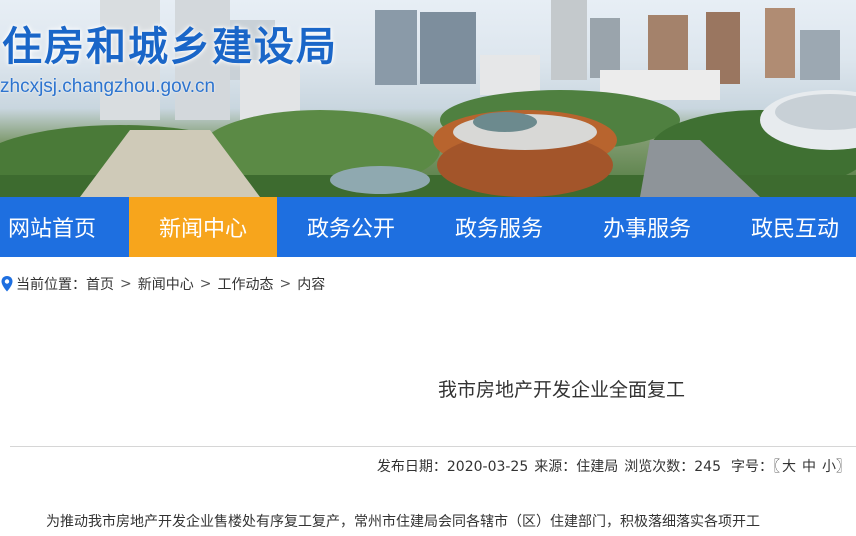 The height and width of the screenshot is (536, 856). I want to click on main-nav: 网站首页 新闻中心 政务公开 政务服务 办事服务 政民互动, so click(428, 227).